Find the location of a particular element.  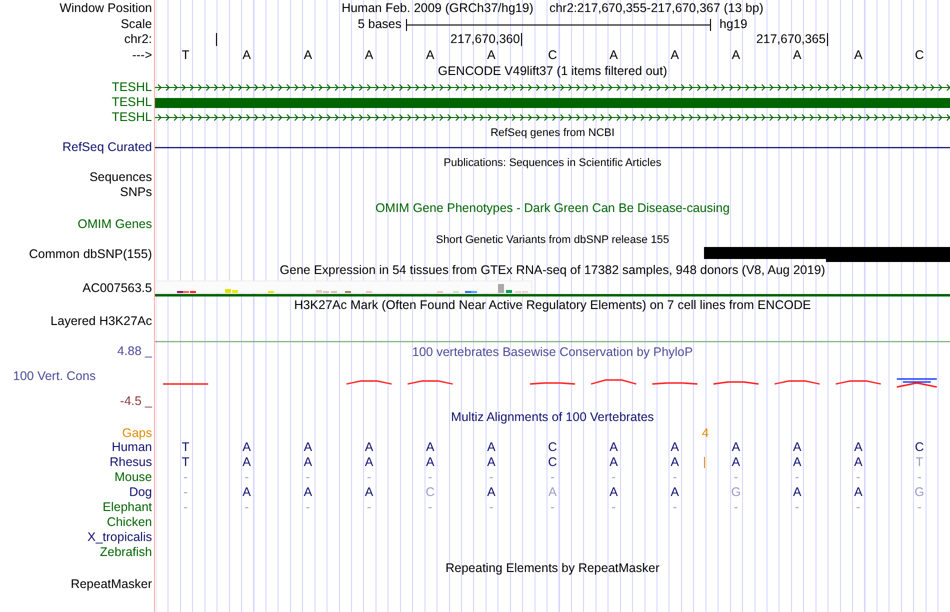

track-label: Gaps is located at coordinates (137, 433).